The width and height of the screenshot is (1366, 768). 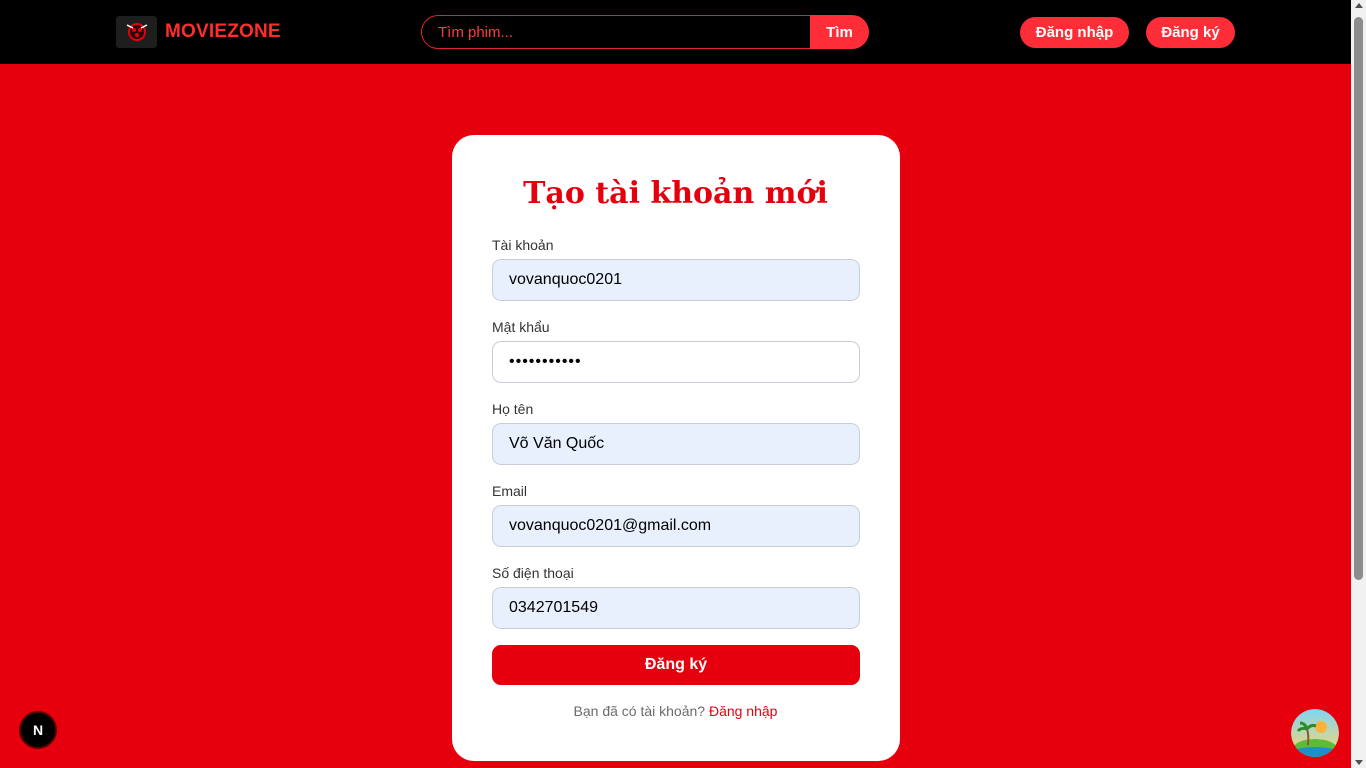 What do you see at coordinates (676, 665) in the screenshot?
I see `submit-register-button: Đăng ký` at bounding box center [676, 665].